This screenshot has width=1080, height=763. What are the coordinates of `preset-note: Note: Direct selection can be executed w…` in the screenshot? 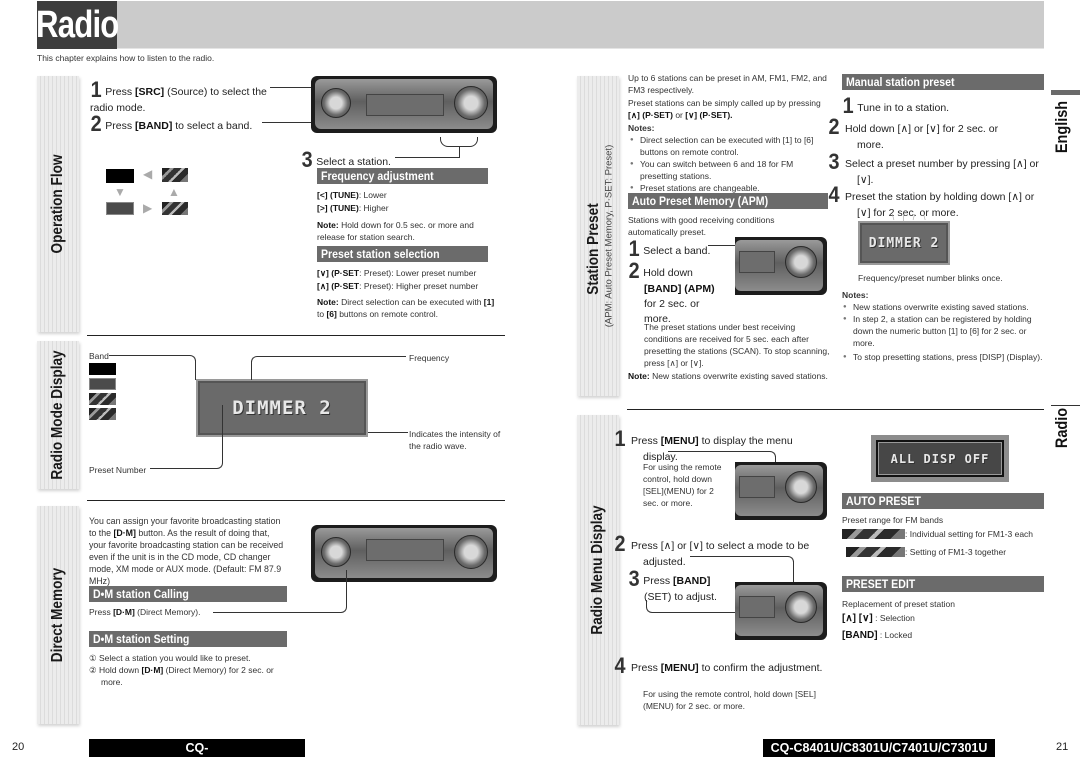 It's located at (406, 308).